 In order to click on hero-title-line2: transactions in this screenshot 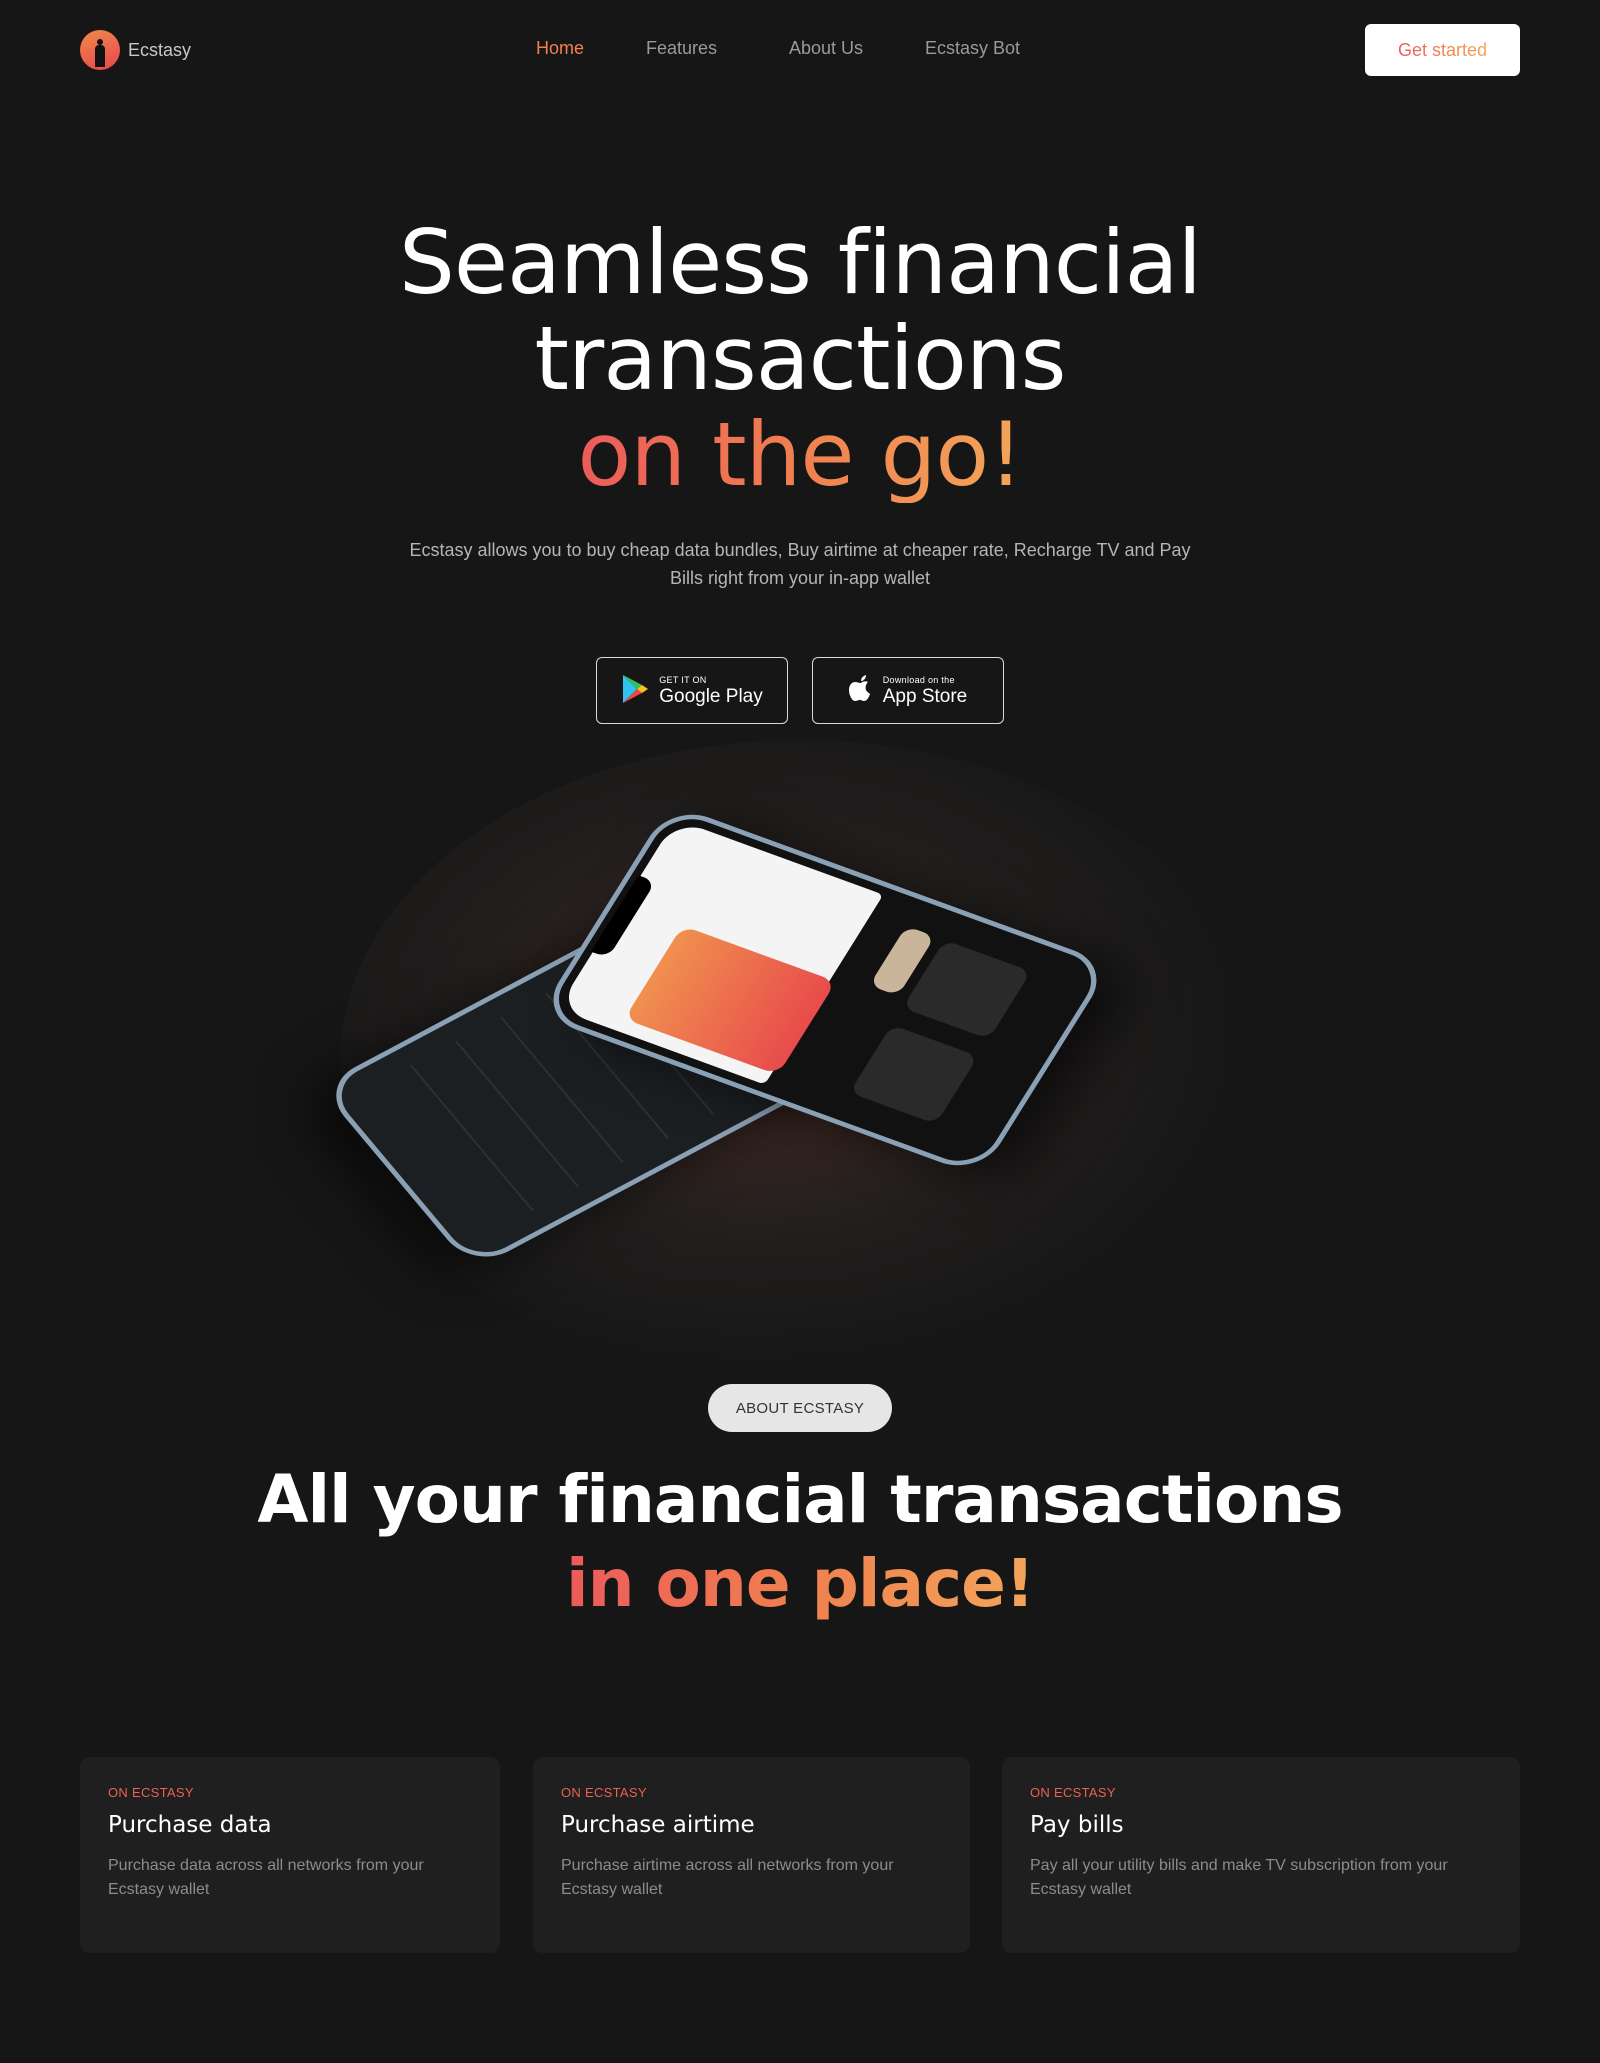, I will do `click(800, 358)`.